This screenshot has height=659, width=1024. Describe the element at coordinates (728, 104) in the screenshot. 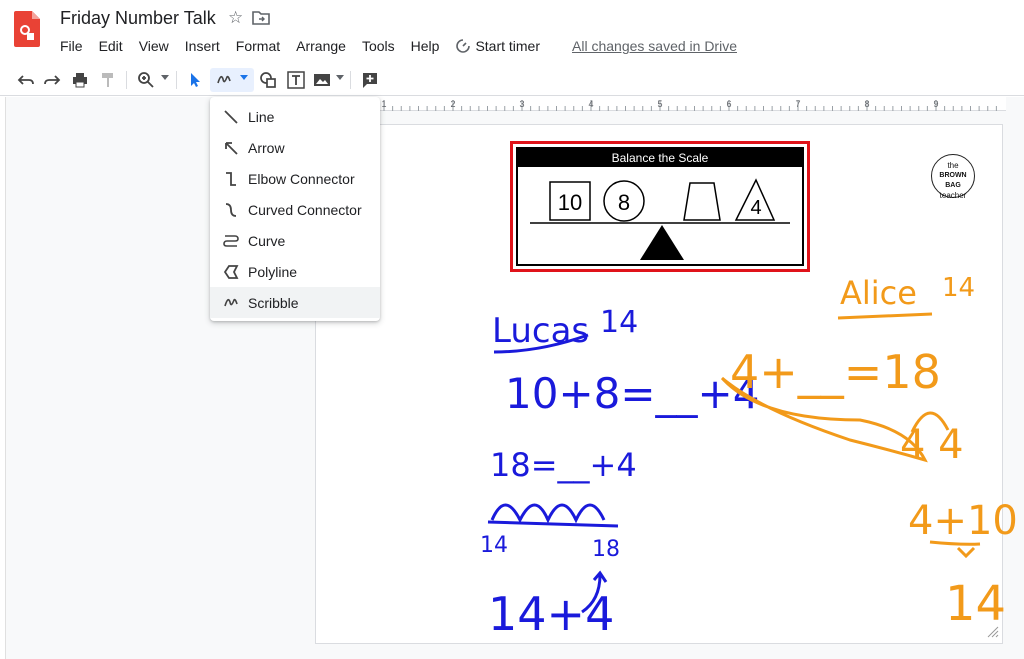

I see `ruler-number: 6` at that location.